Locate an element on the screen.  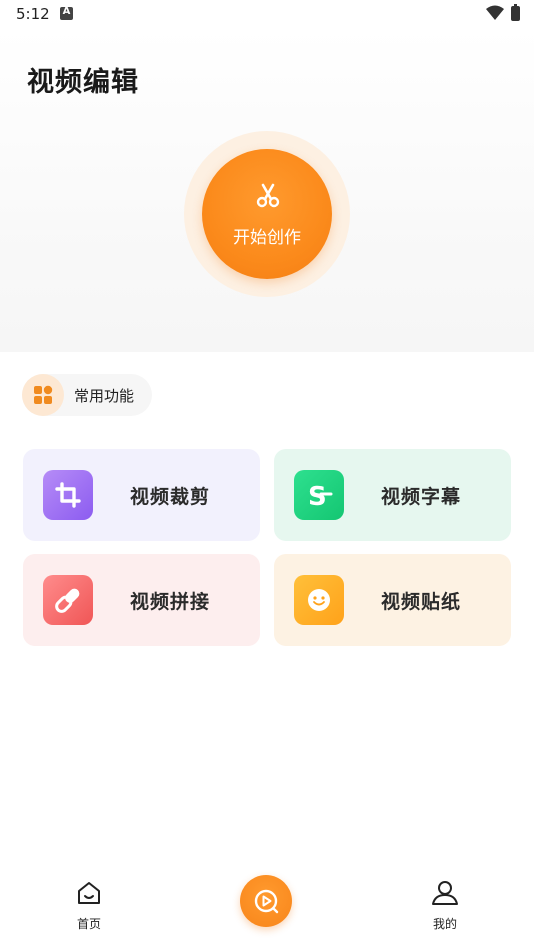
status-time: 5:12 is located at coordinates (33, 14).